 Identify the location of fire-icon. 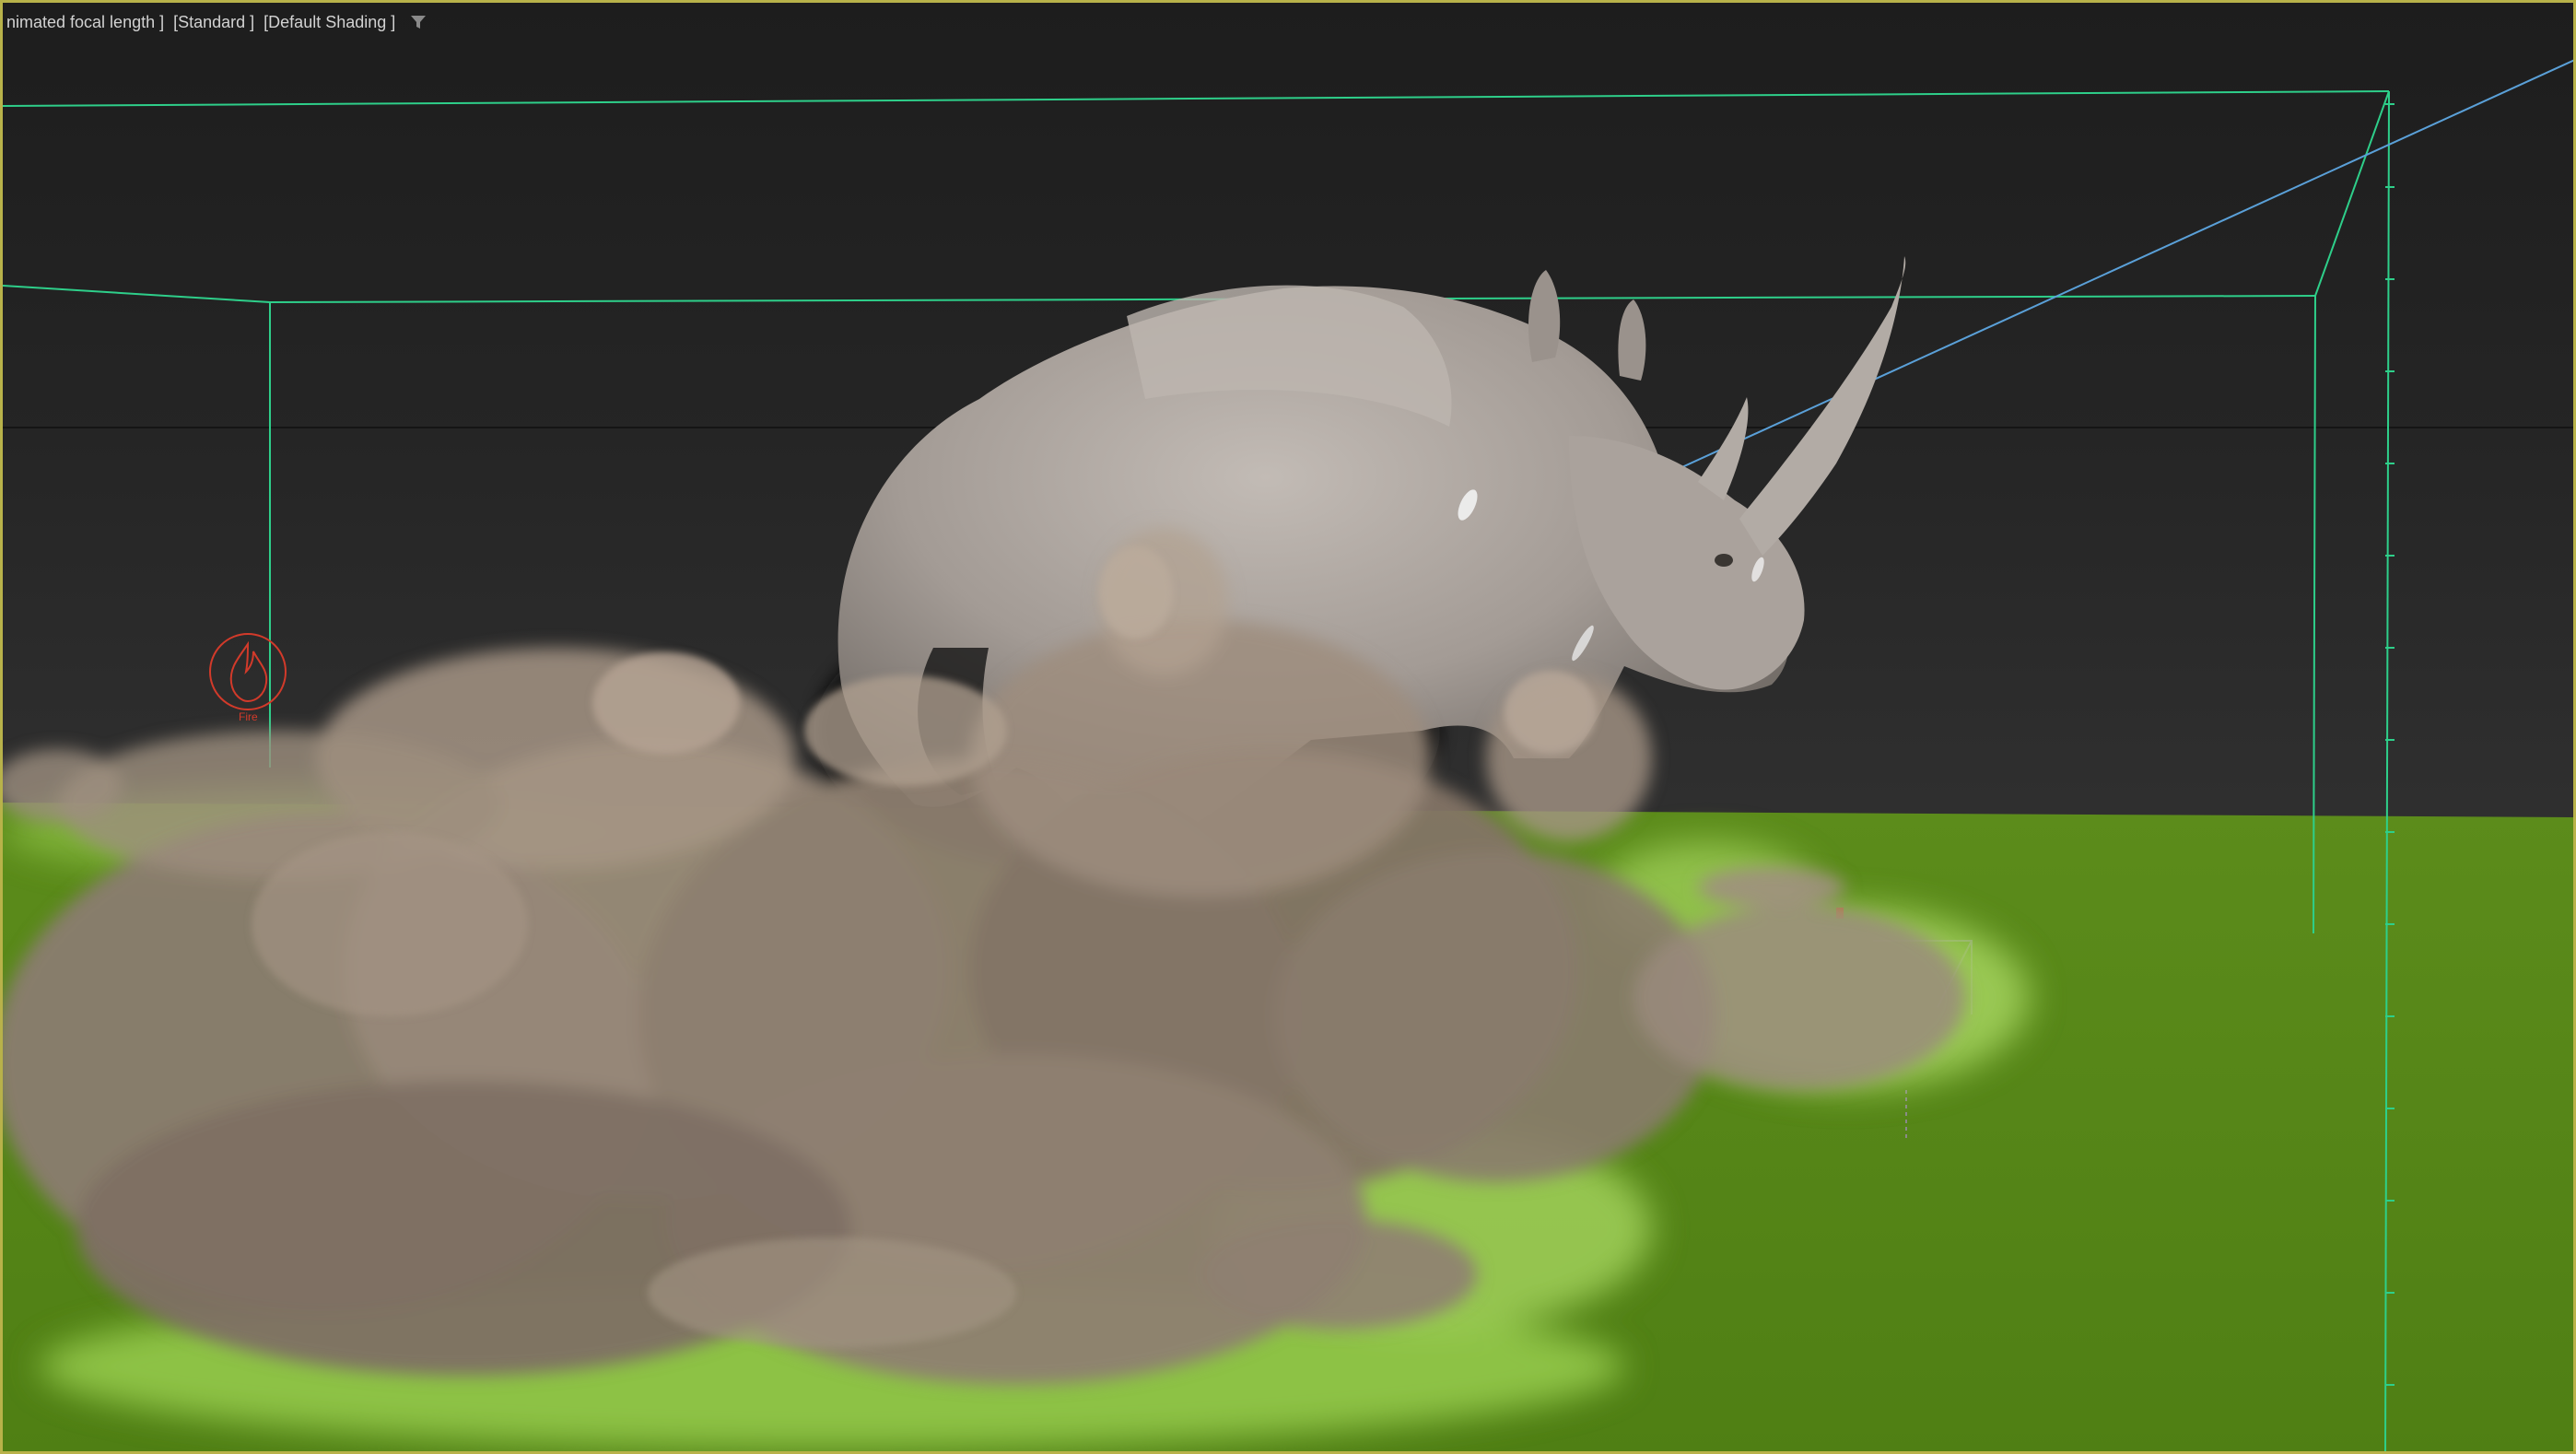
(248, 671).